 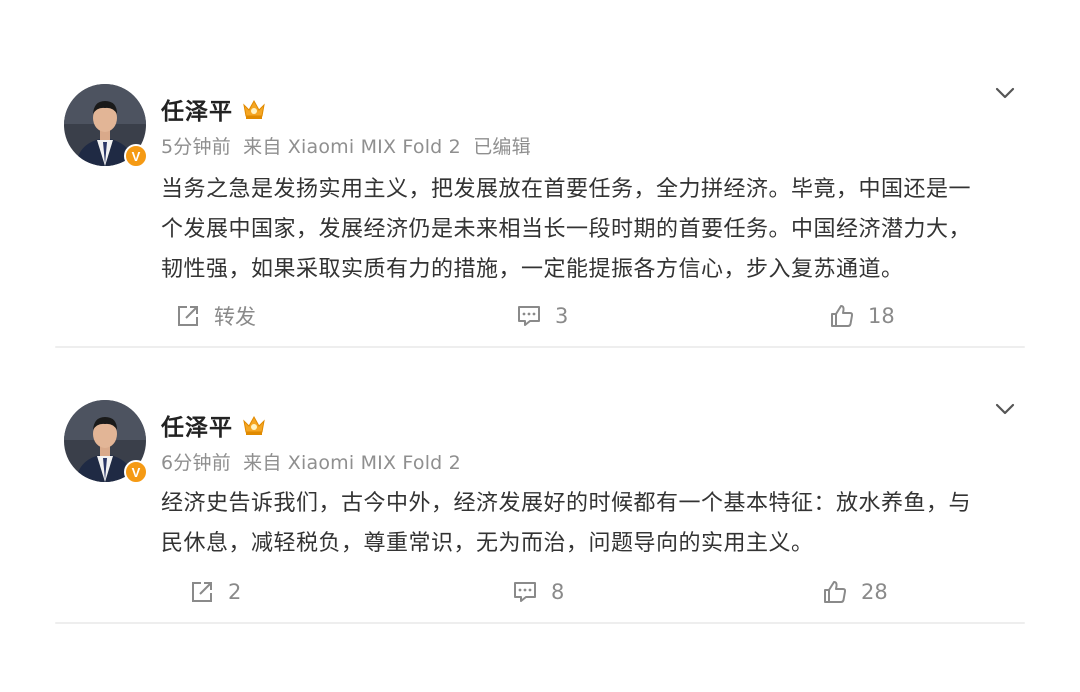 What do you see at coordinates (566, 189) in the screenshot?
I see `post-text-line: 当务之急是发扬实用主义，把发展放在首要任务，全力拼经济。毕竟，中国还是一` at bounding box center [566, 189].